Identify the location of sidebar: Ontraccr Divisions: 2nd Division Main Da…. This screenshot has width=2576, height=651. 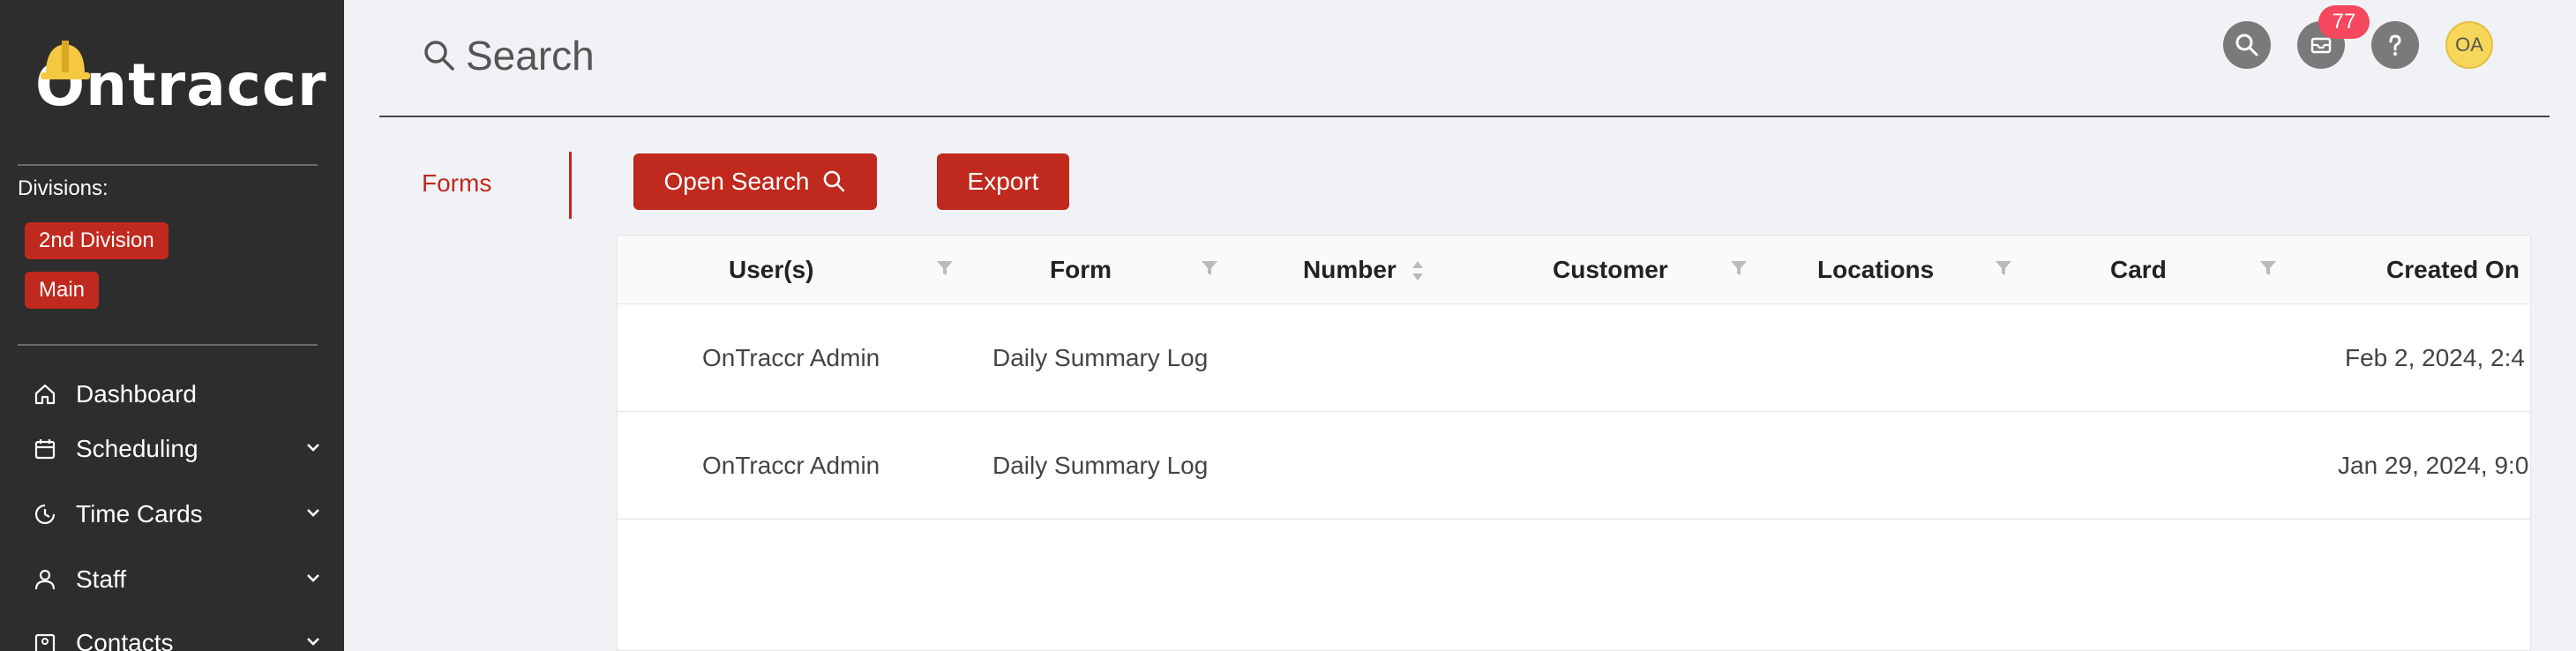
(172, 325).